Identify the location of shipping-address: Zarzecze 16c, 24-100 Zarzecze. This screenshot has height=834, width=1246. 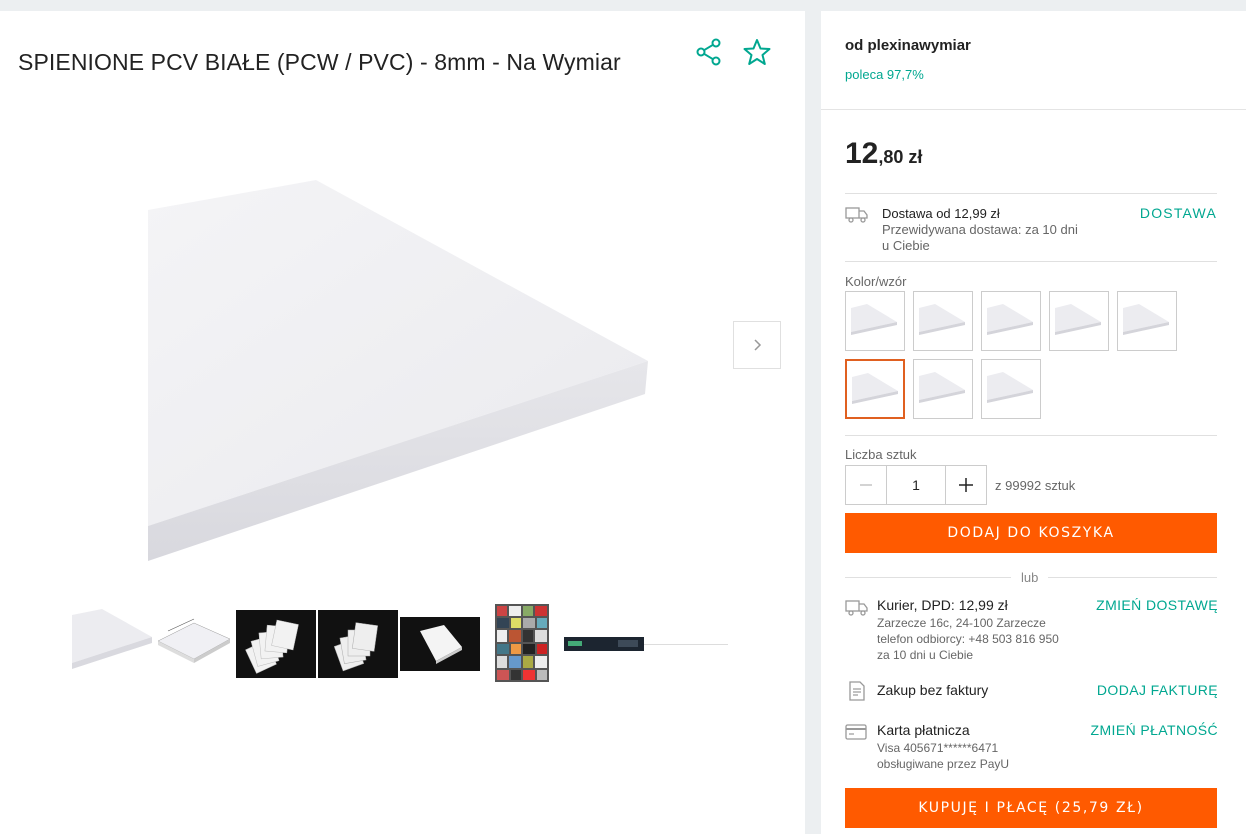
(961, 623).